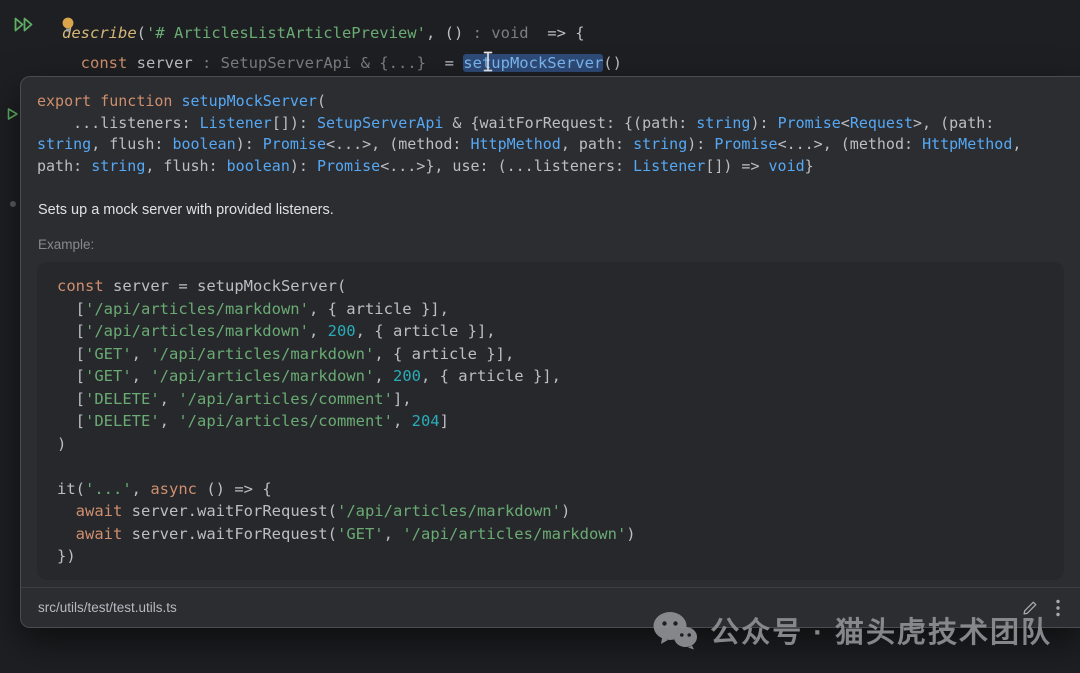 This screenshot has width=1080, height=673. Describe the element at coordinates (68, 25) in the screenshot. I see `intention-bulb-icon` at that location.